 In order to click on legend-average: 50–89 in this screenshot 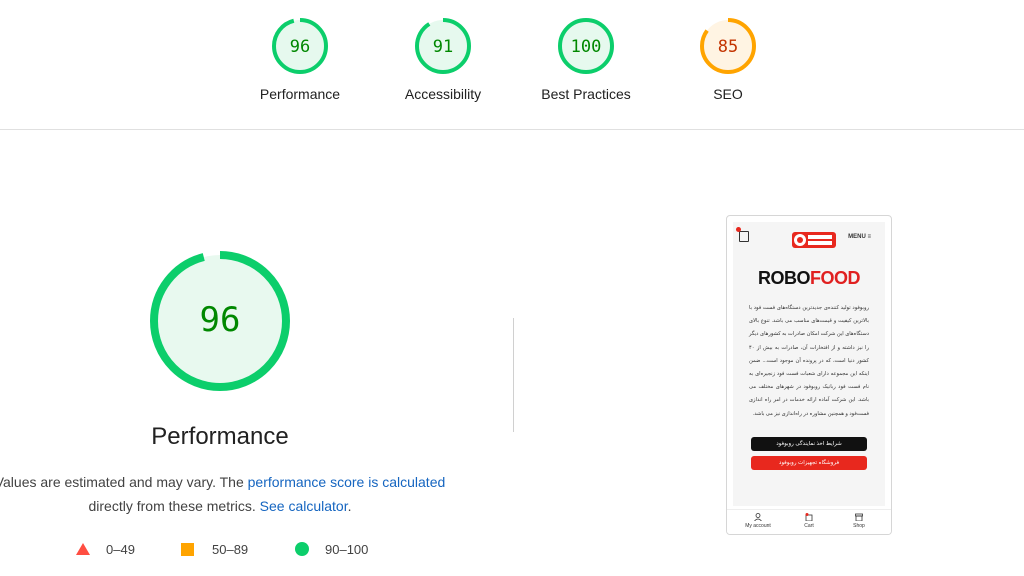, I will do `click(214, 549)`.